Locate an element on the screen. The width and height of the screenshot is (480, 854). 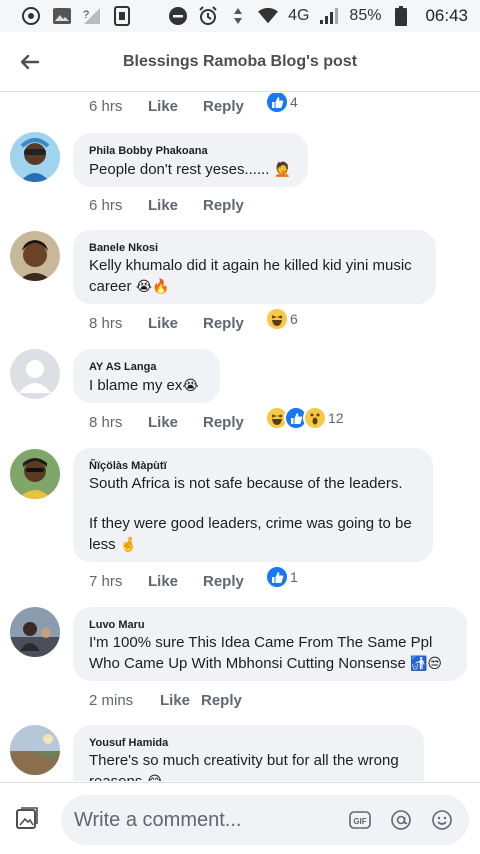
page-title: Blessings Ramoba Blog's post is located at coordinates (240, 61).